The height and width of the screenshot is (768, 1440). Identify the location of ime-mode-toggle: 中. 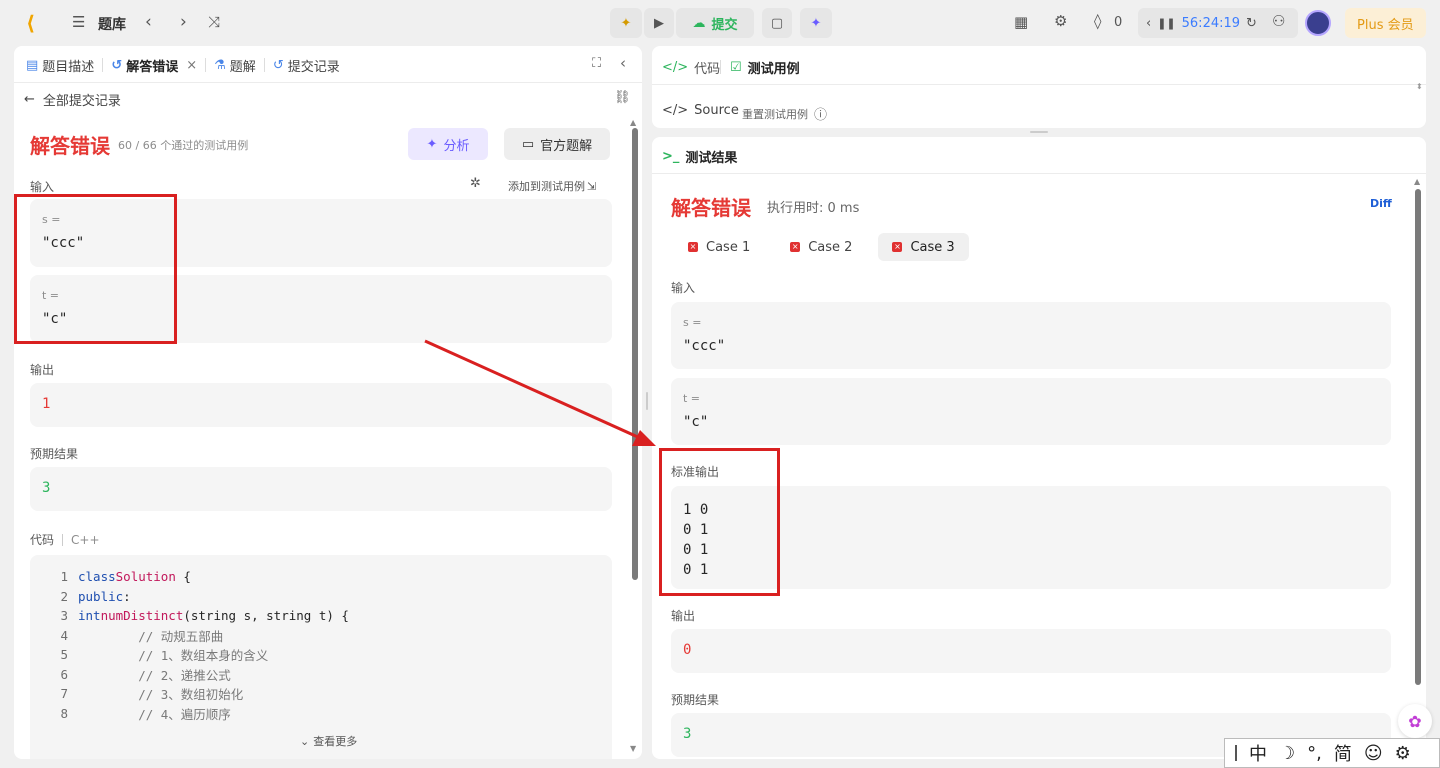
(1258, 753).